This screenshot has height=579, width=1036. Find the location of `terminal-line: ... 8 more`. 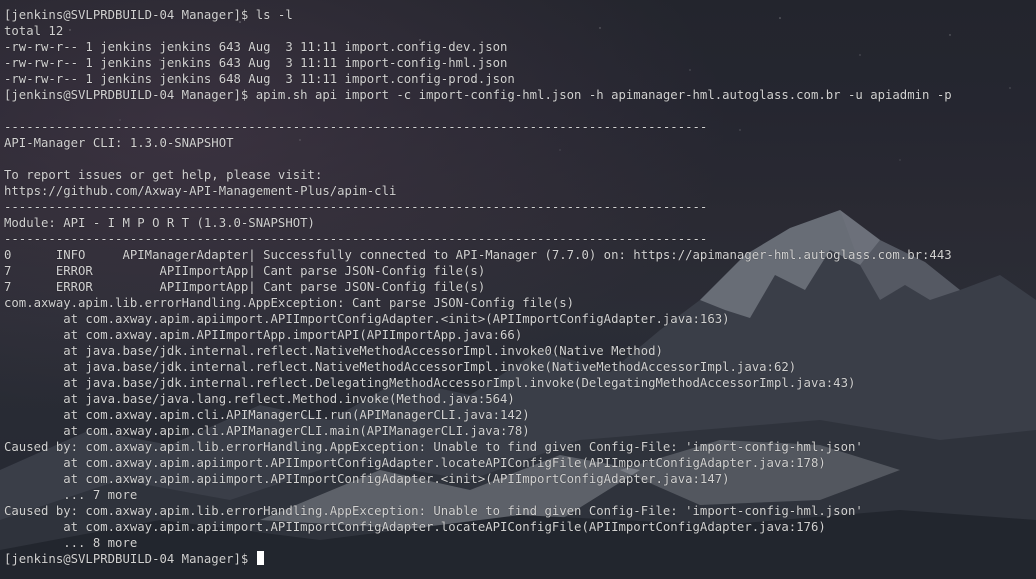

terminal-line: ... 8 more is located at coordinates (71, 543).